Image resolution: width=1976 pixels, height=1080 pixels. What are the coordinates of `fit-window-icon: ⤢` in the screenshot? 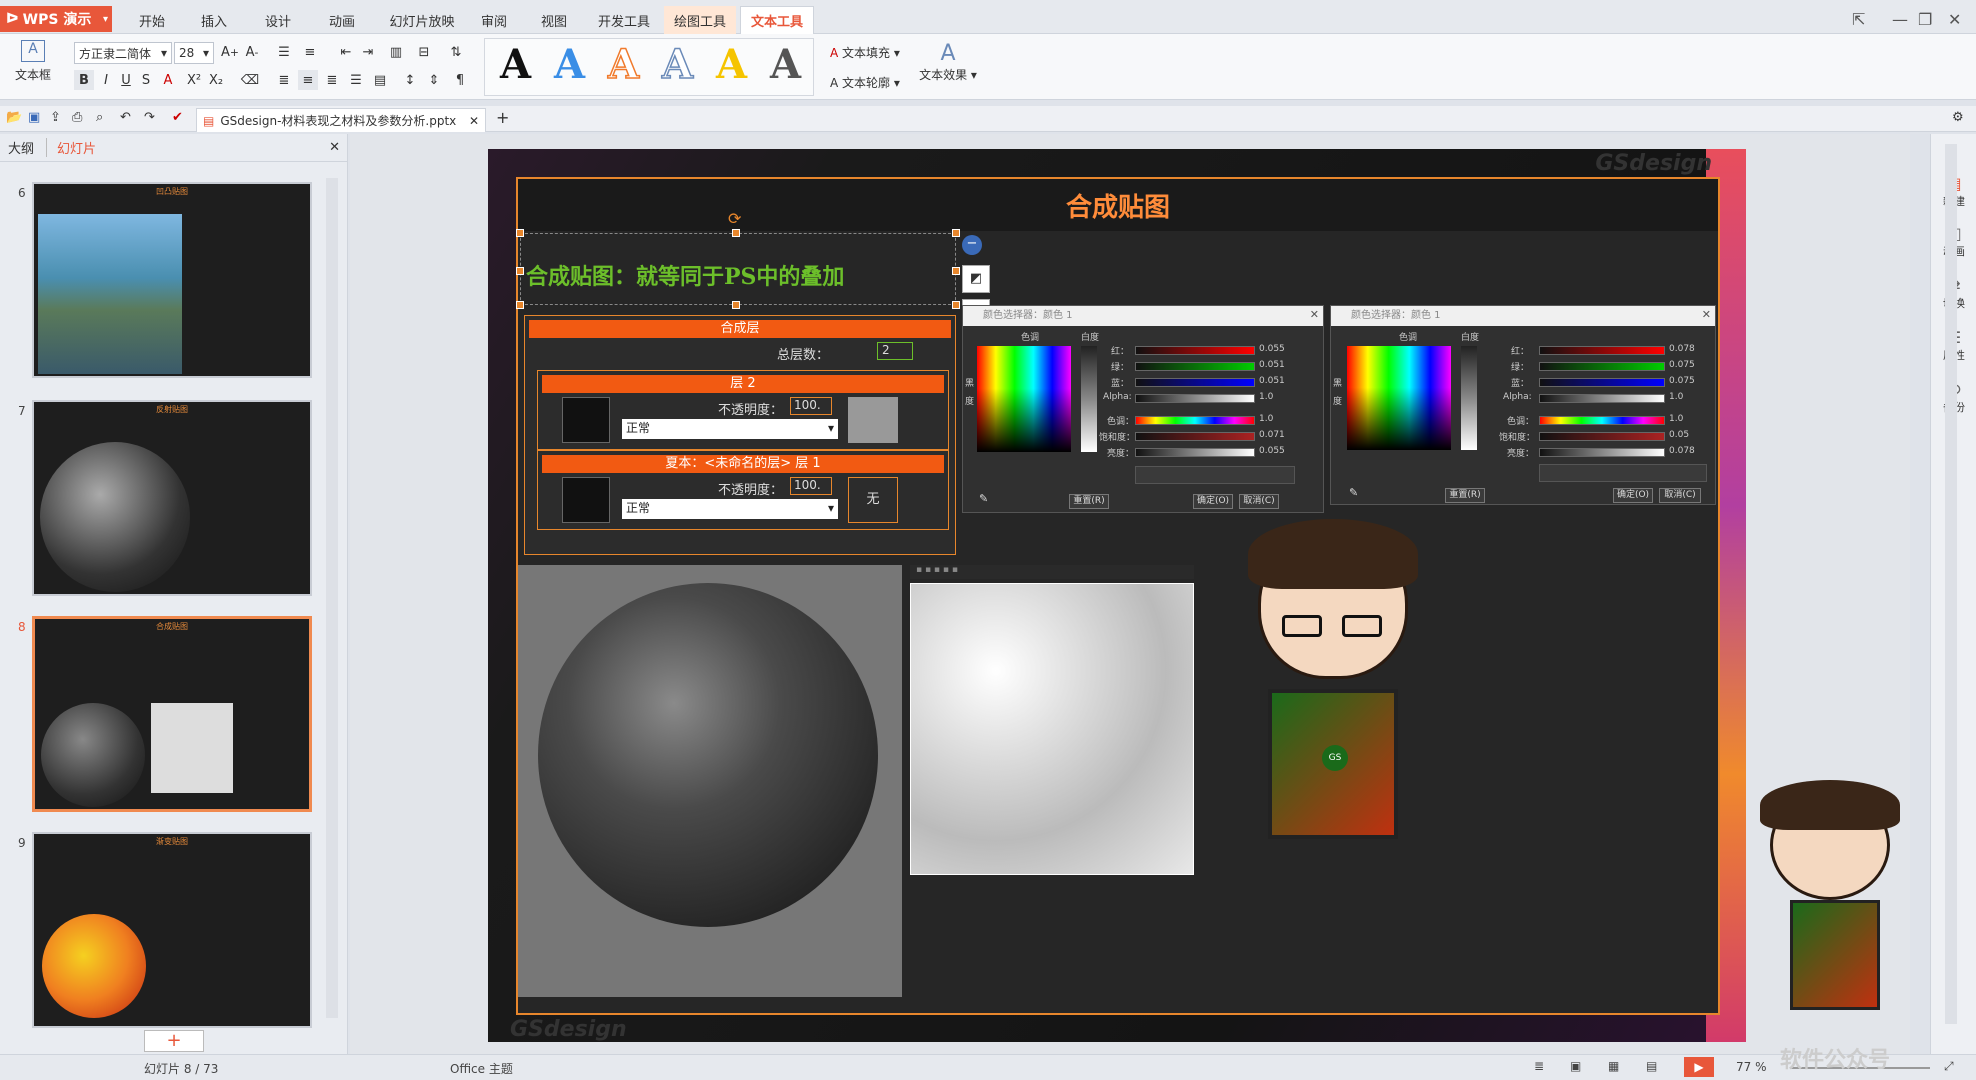 It's located at (1949, 1066).